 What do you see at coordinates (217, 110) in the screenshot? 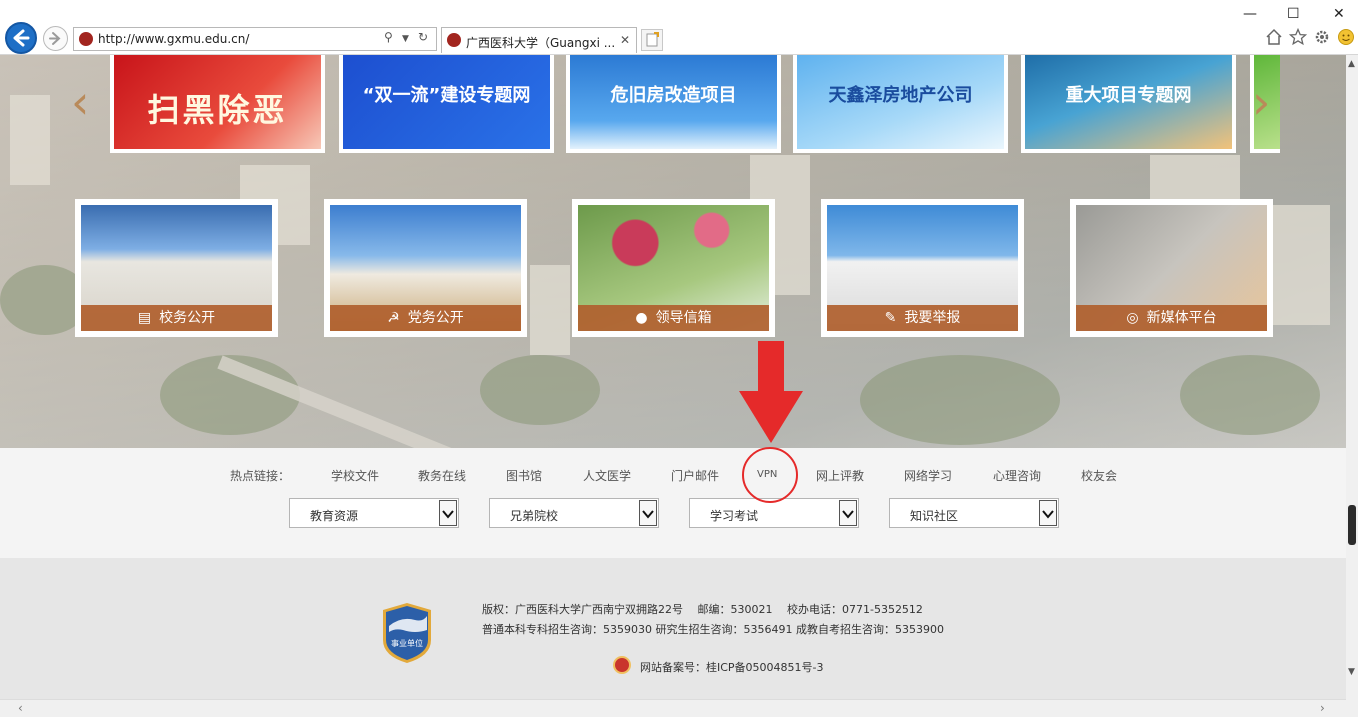
I see `banner-label: 扫黑除恶` at bounding box center [217, 110].